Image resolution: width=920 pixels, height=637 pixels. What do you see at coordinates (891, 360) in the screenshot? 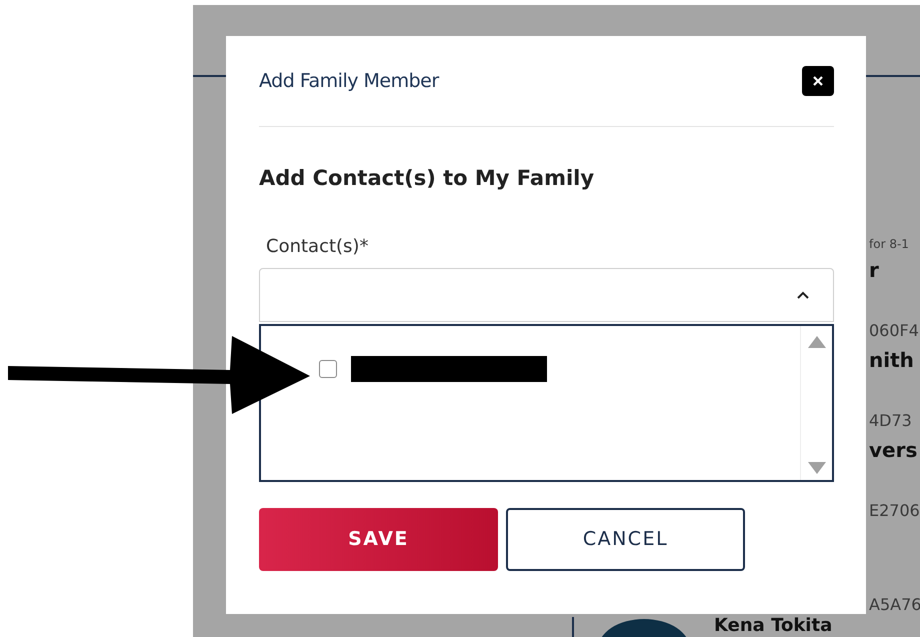
I see `contact-name: nith` at bounding box center [891, 360].